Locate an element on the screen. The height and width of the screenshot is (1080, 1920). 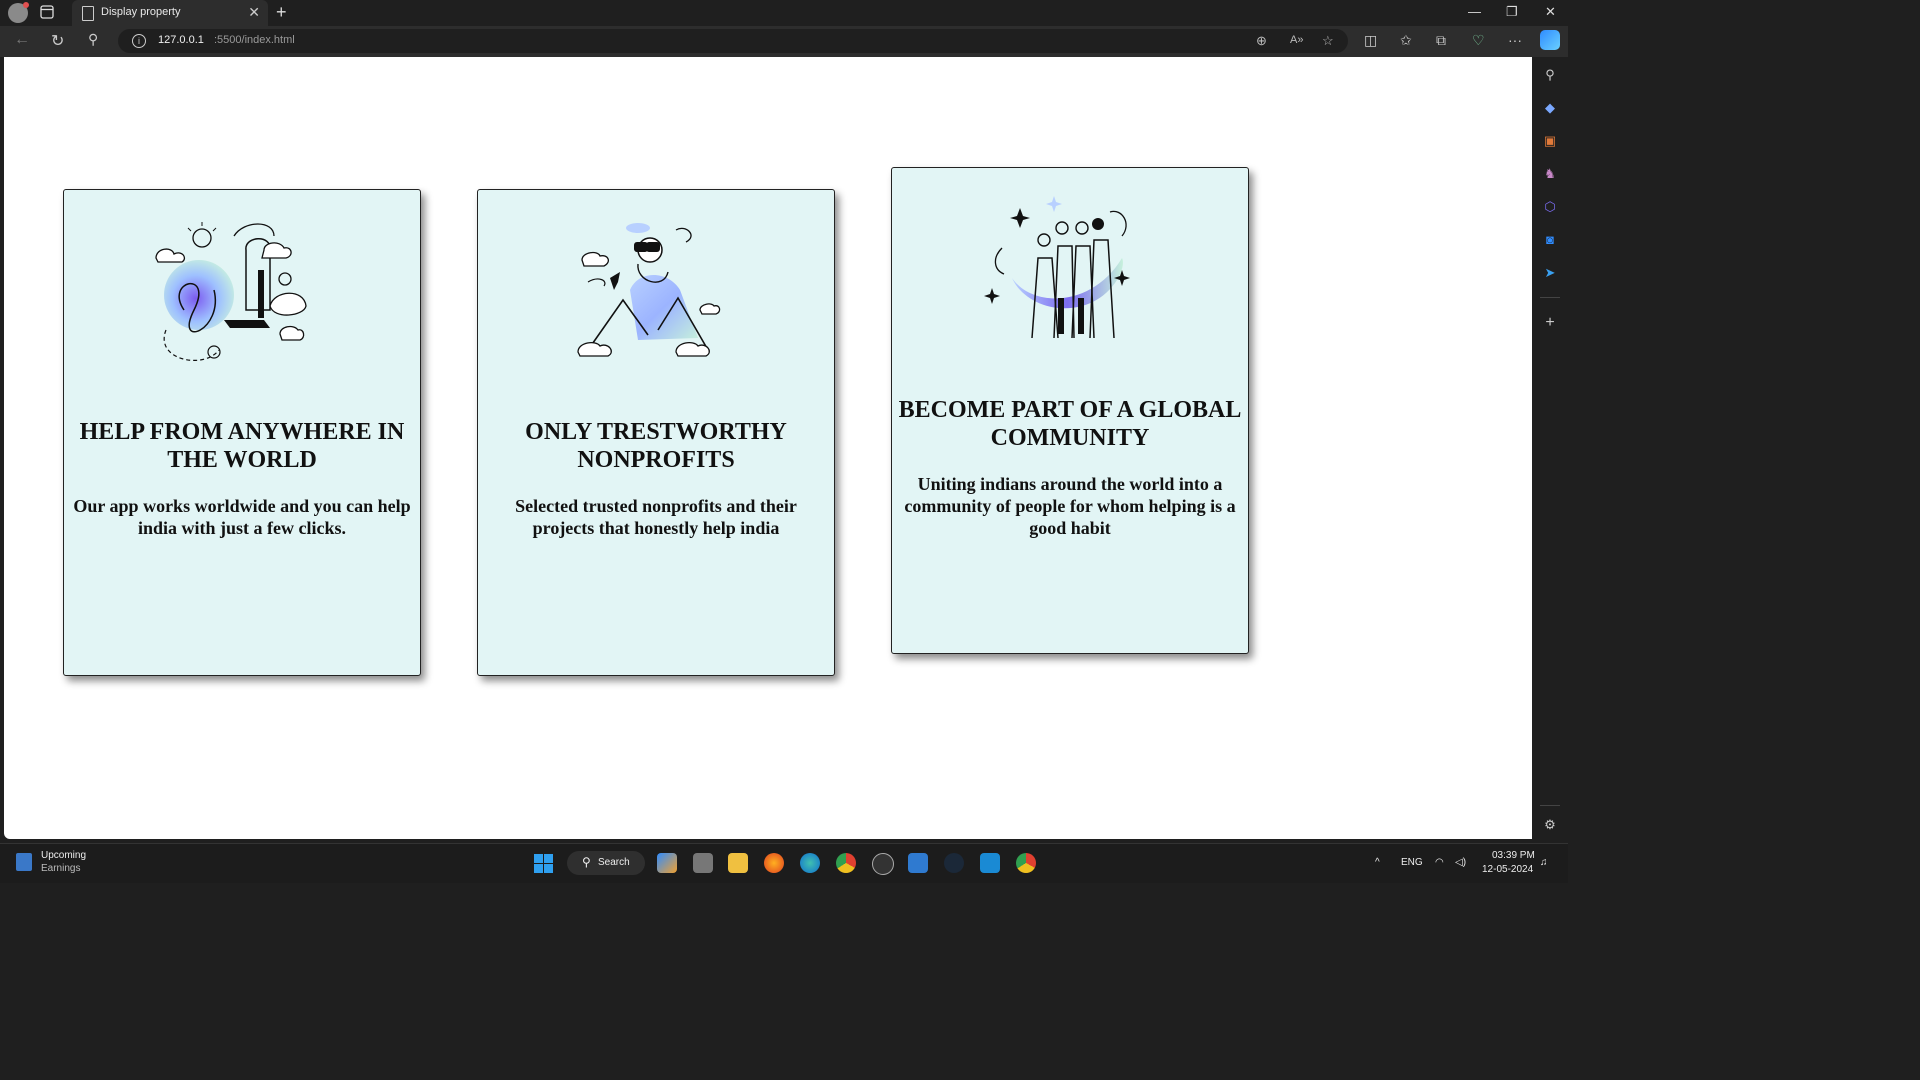
show-hidden-icons-chevron-up-icon: ^ is located at coordinates (1377, 862).